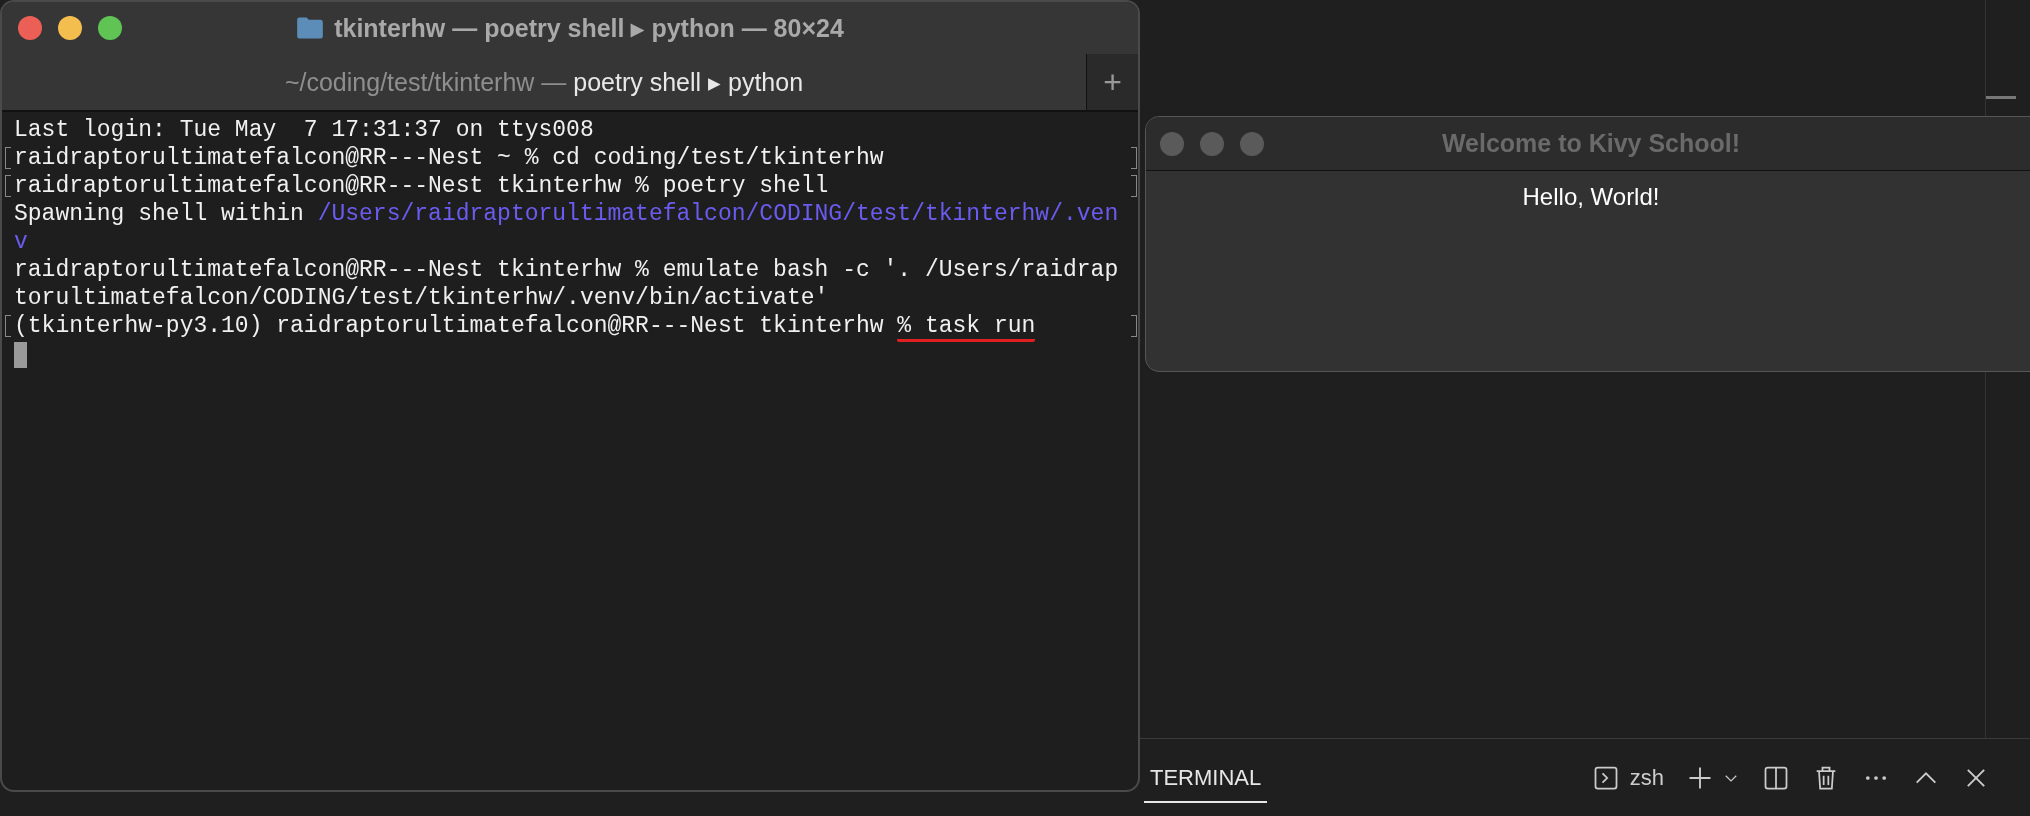 This screenshot has width=2030, height=816. I want to click on scrollbar, so click(2001, 97).